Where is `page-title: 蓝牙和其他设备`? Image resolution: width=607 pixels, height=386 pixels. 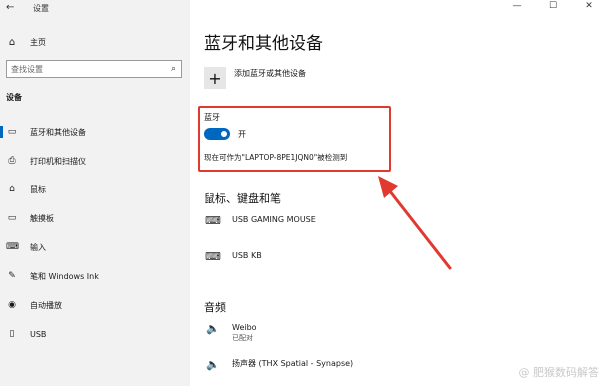 page-title: 蓝牙和其他设备 is located at coordinates (263, 44).